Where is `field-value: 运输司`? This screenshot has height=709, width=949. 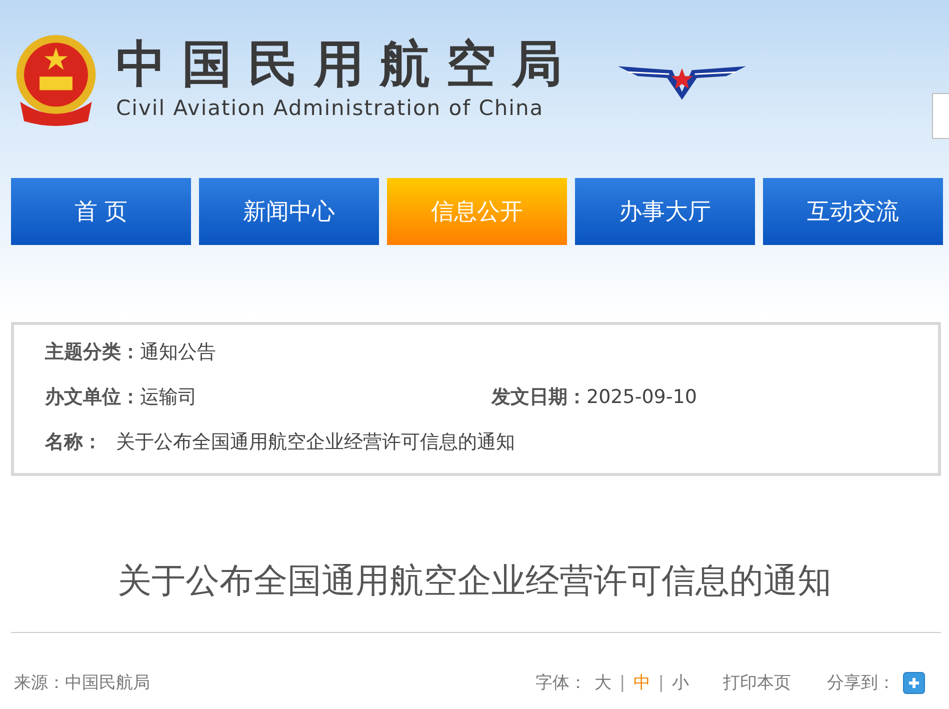
field-value: 运输司 is located at coordinates (168, 397).